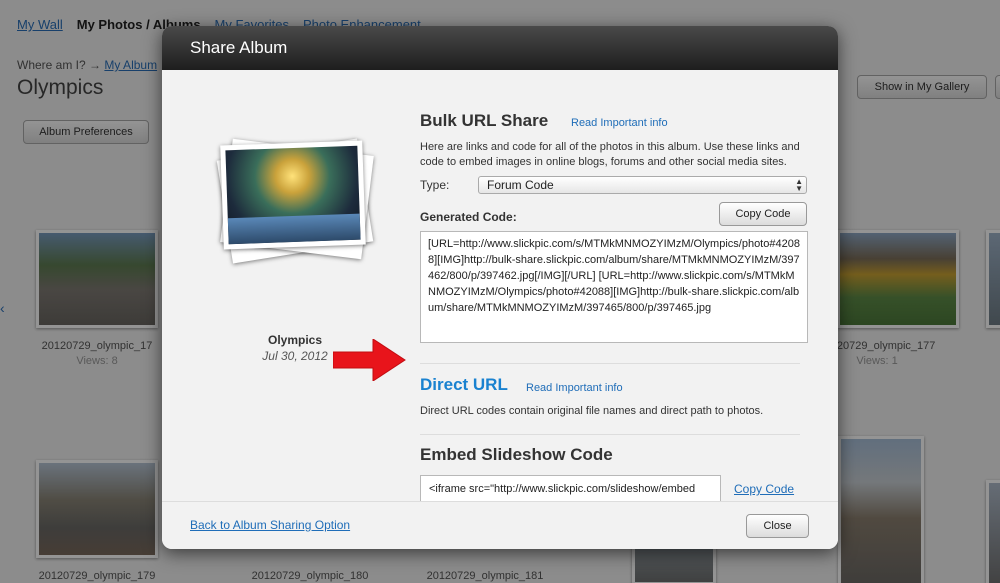  Describe the element at coordinates (464, 385) in the screenshot. I see `direct-url-title: Direct URL` at that location.